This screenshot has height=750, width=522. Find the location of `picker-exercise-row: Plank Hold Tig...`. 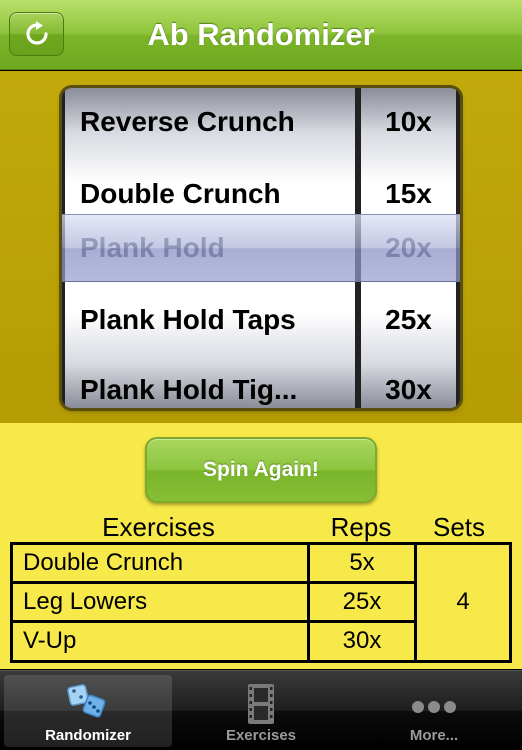

picker-exercise-row: Plank Hold Tig... is located at coordinates (210, 381).